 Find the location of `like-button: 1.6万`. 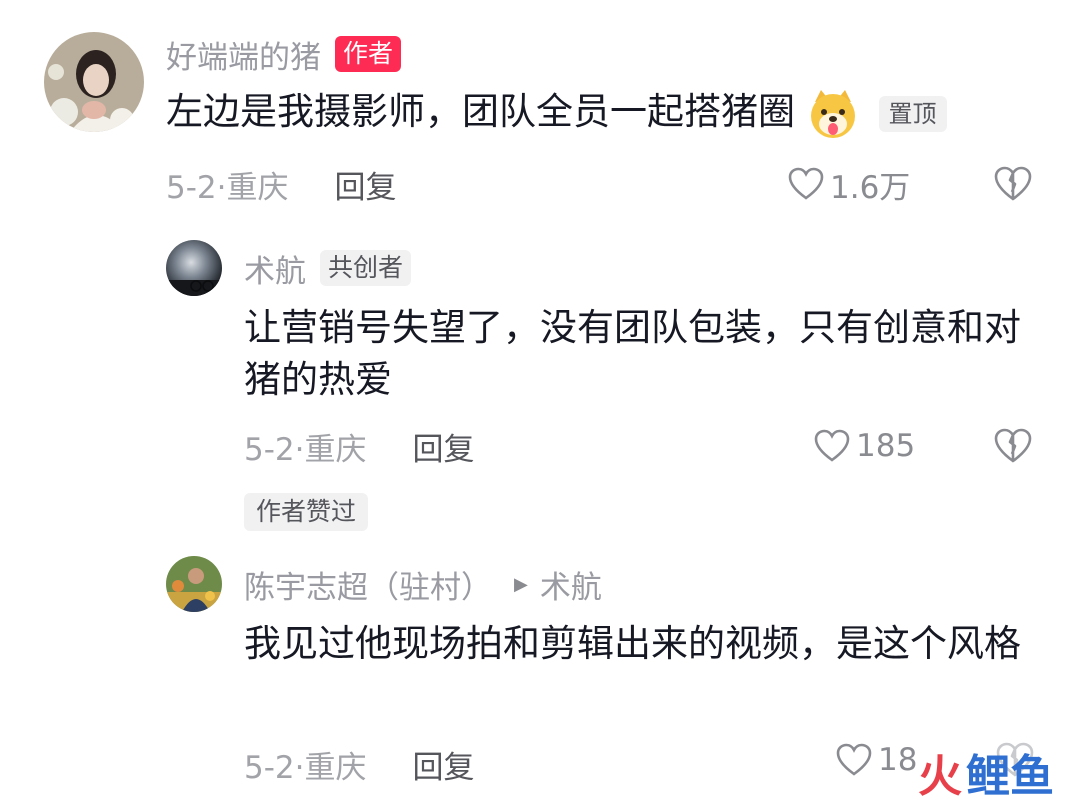

like-button: 1.6万 is located at coordinates (849, 184).